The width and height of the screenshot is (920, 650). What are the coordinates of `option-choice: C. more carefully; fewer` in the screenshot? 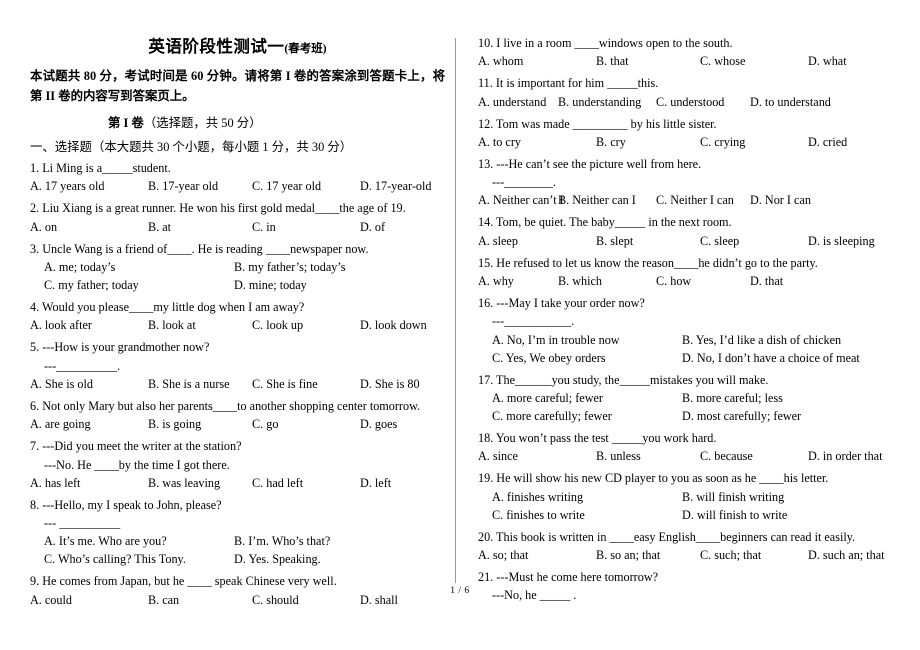 It's located at (552, 416).